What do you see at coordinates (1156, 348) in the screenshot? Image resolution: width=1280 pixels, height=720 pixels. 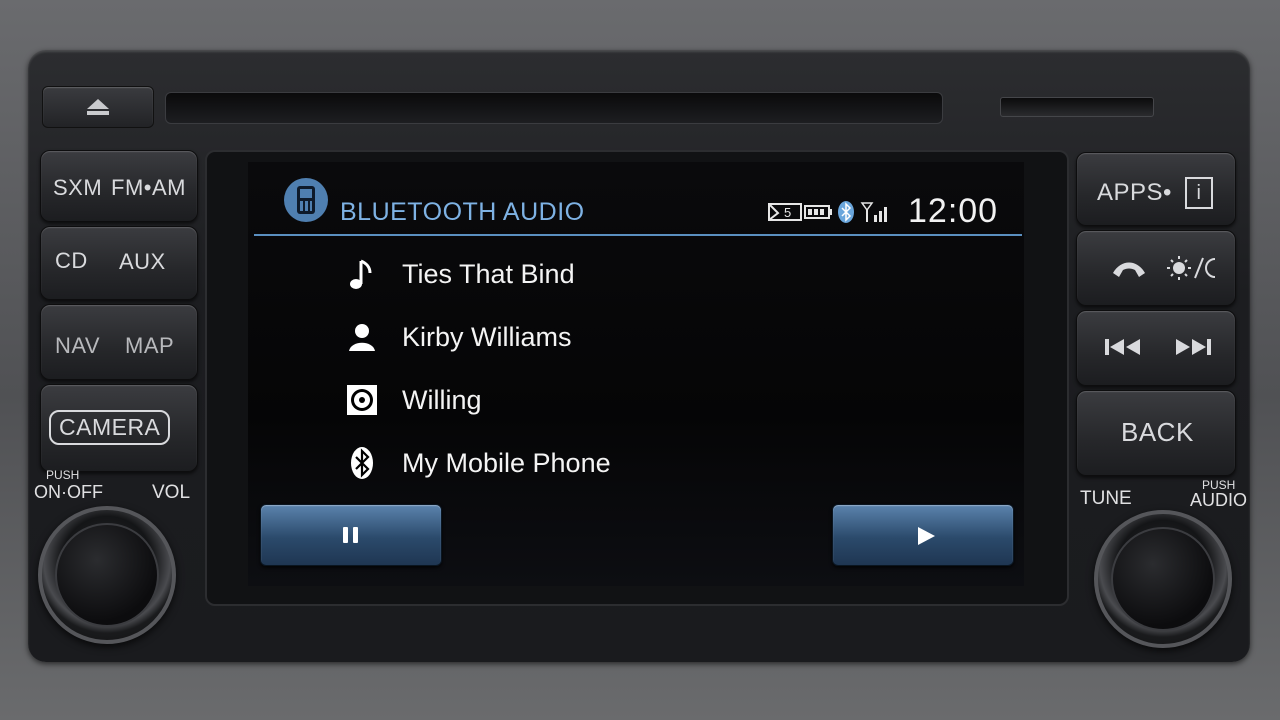 I see `seek-button` at bounding box center [1156, 348].